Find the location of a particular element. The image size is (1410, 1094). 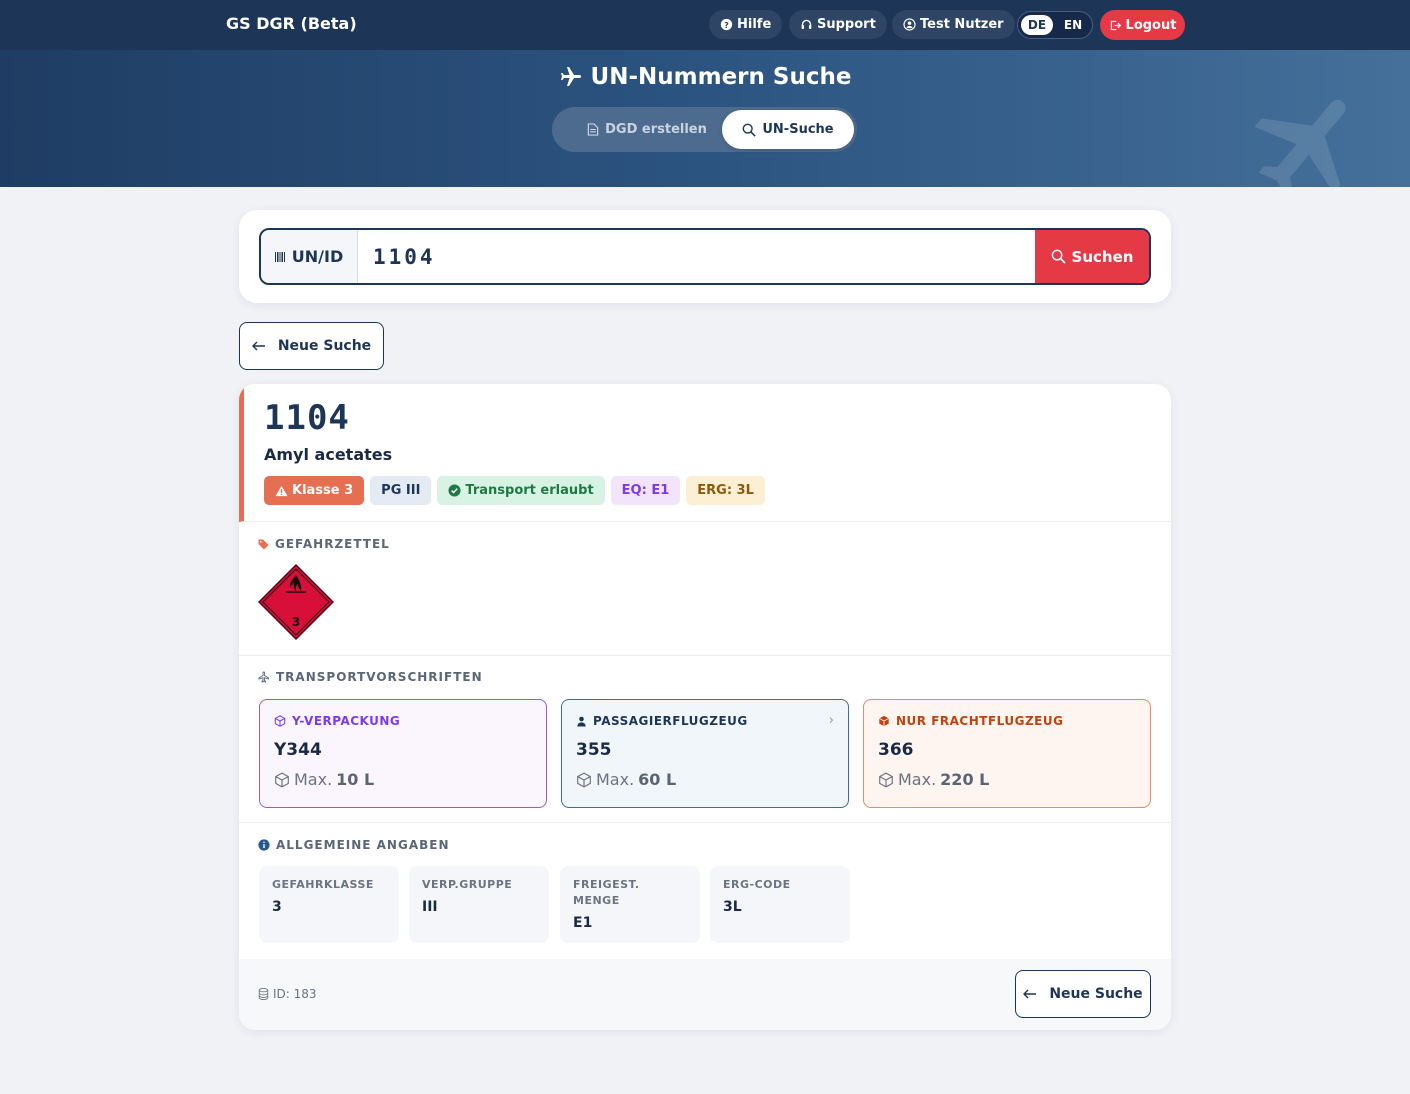

info-tile-freigest-menge: FREIGEST. MENGE E1 is located at coordinates (630, 904).